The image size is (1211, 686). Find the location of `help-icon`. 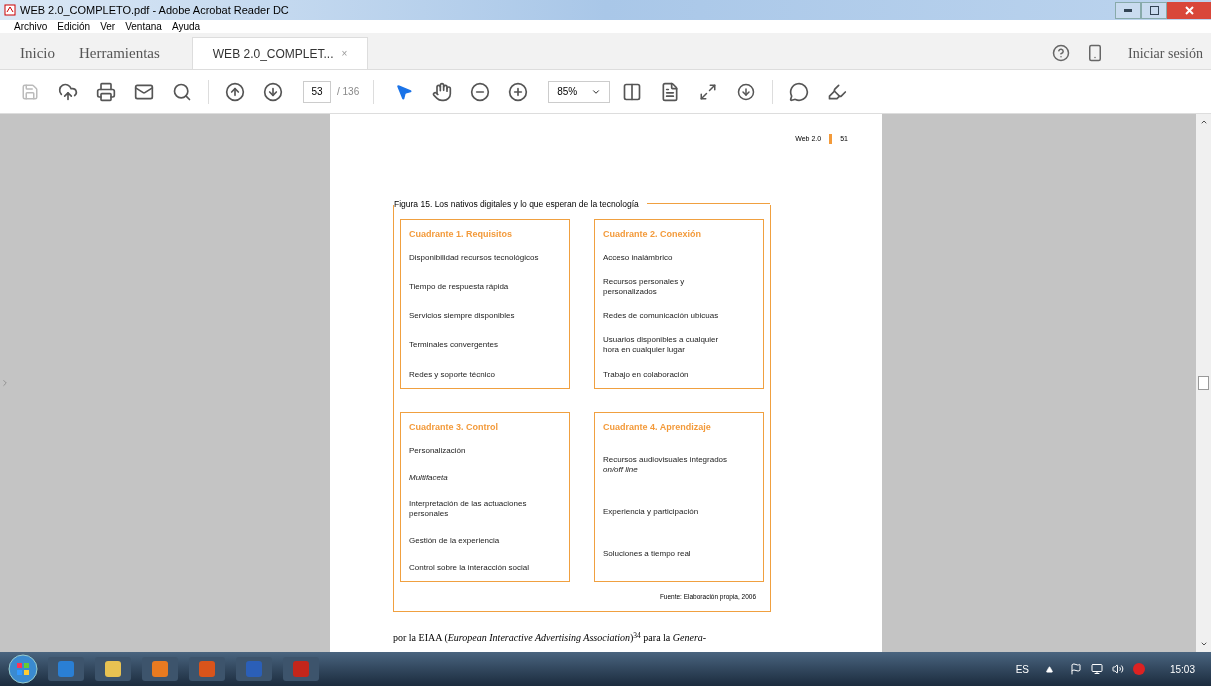

help-icon is located at coordinates (1060, 53).